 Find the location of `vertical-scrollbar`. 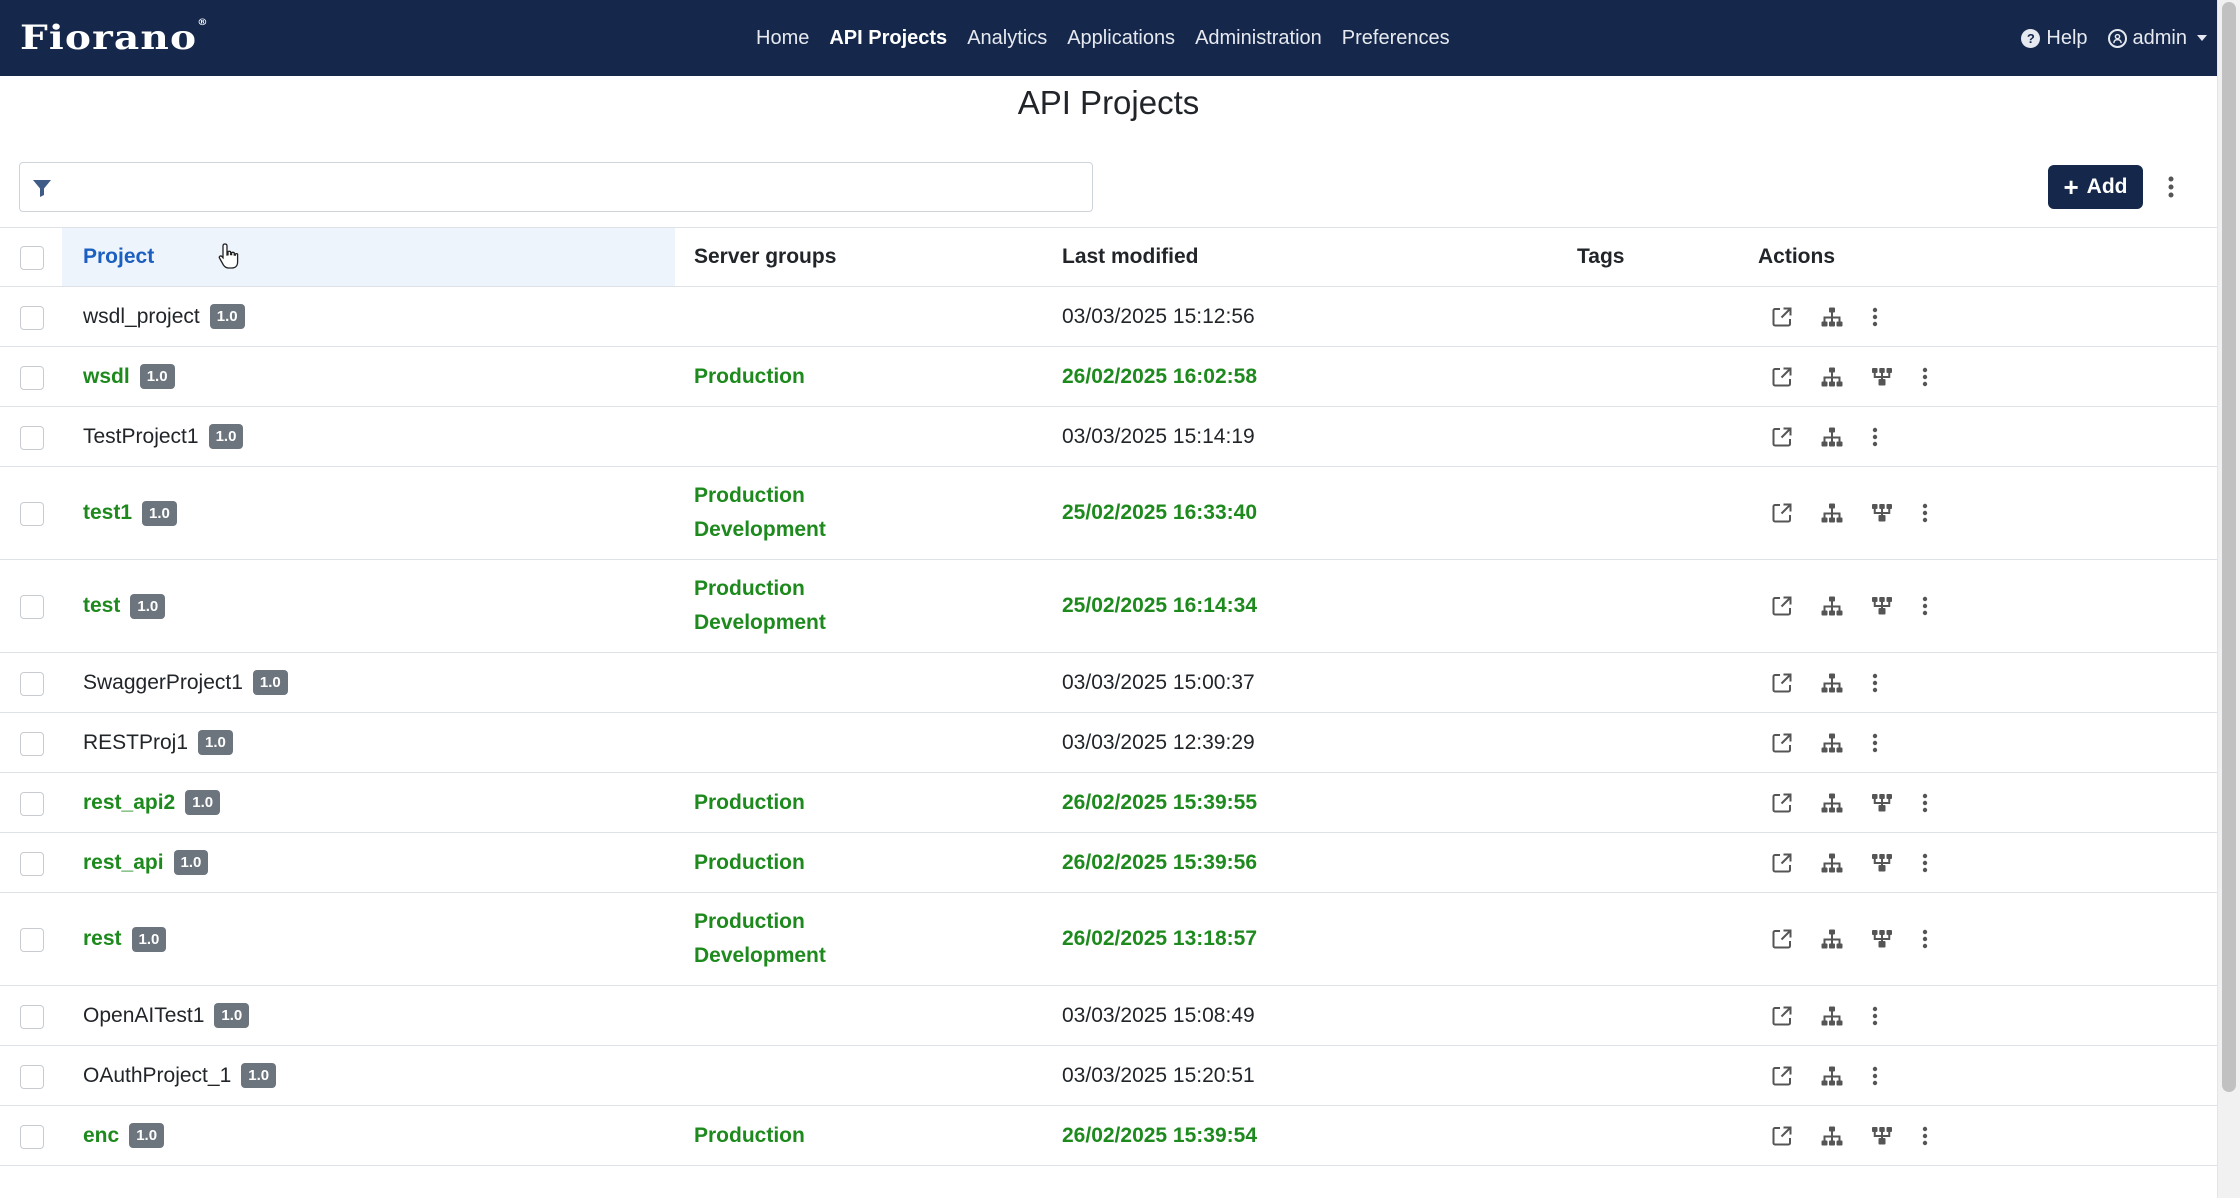

vertical-scrollbar is located at coordinates (2228, 599).